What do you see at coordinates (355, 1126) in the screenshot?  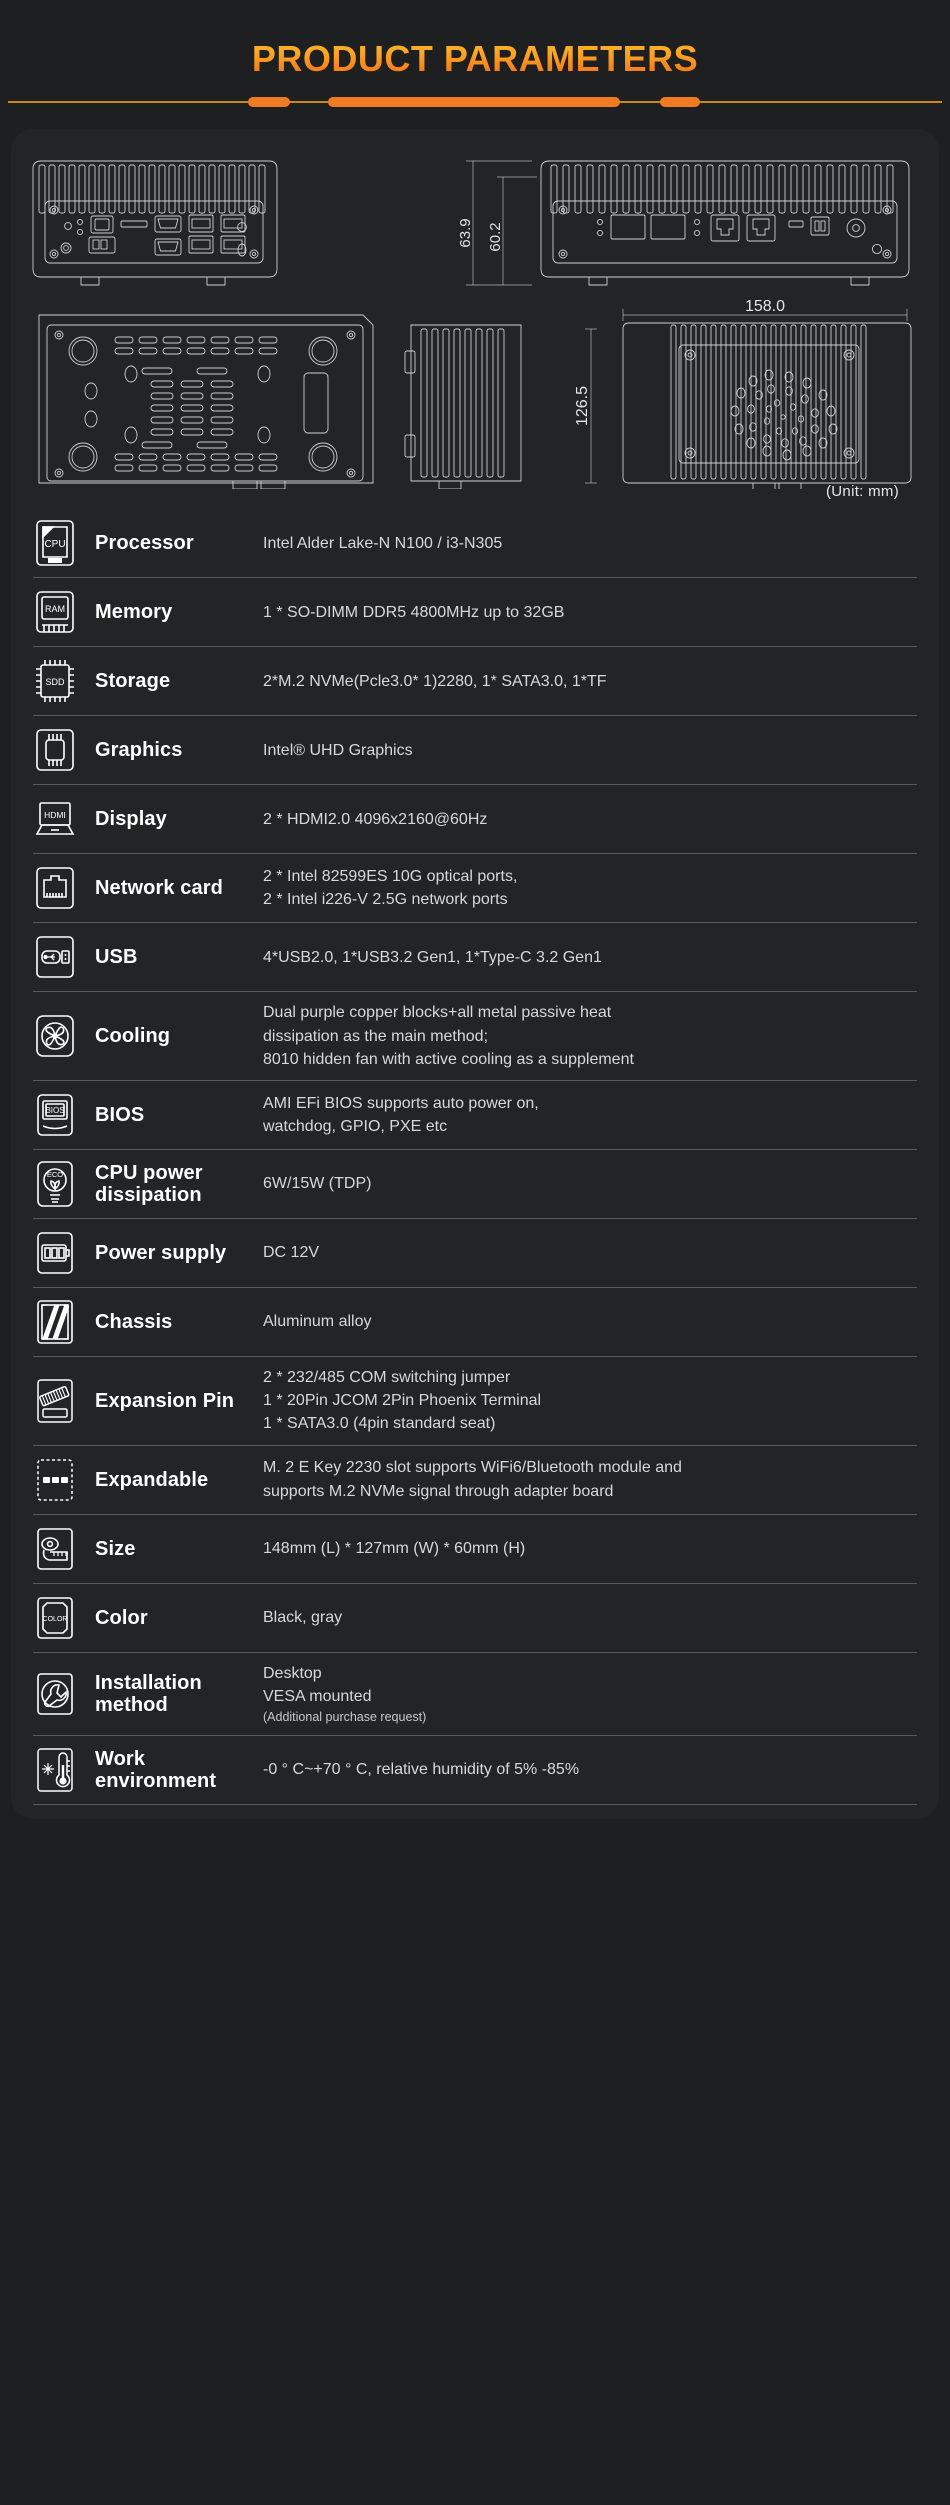 I see `spec-value-line: watchdog, GPIO, PXE etc` at bounding box center [355, 1126].